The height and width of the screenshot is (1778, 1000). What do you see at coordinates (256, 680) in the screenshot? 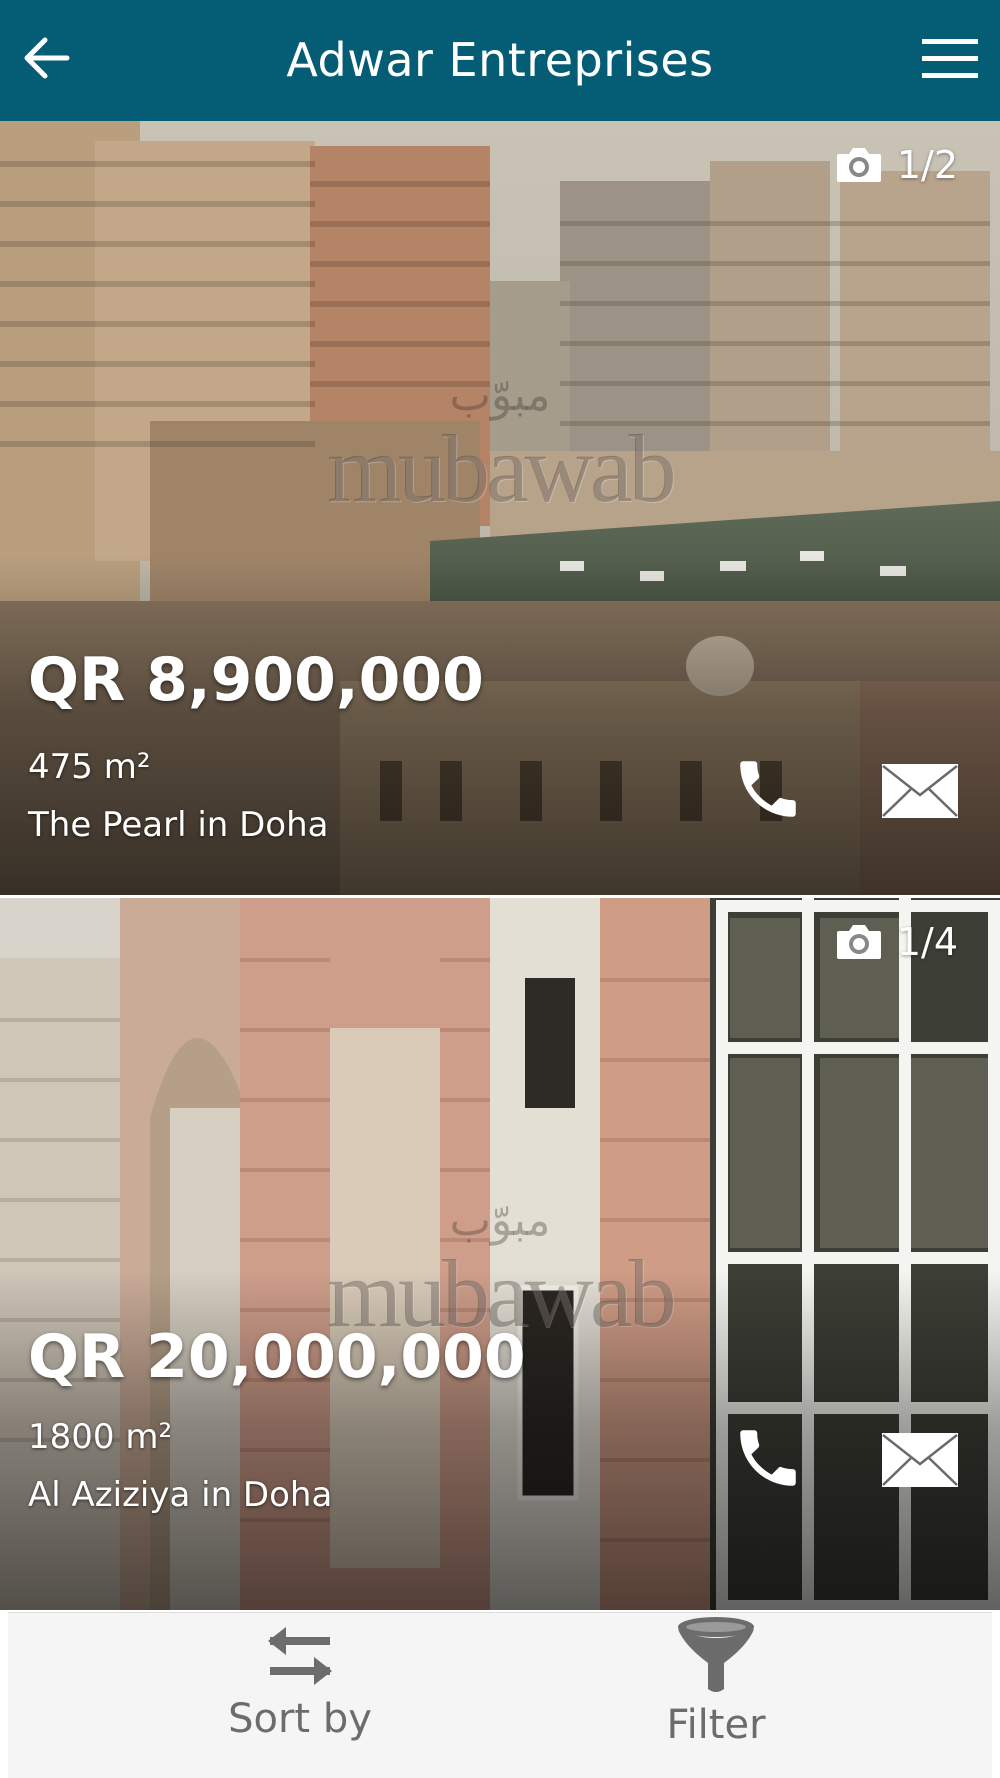
I see `listing-price: QR 8,900,000` at bounding box center [256, 680].